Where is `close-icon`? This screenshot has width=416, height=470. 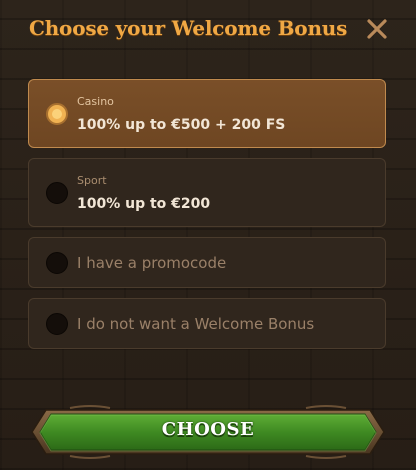 close-icon is located at coordinates (377, 29).